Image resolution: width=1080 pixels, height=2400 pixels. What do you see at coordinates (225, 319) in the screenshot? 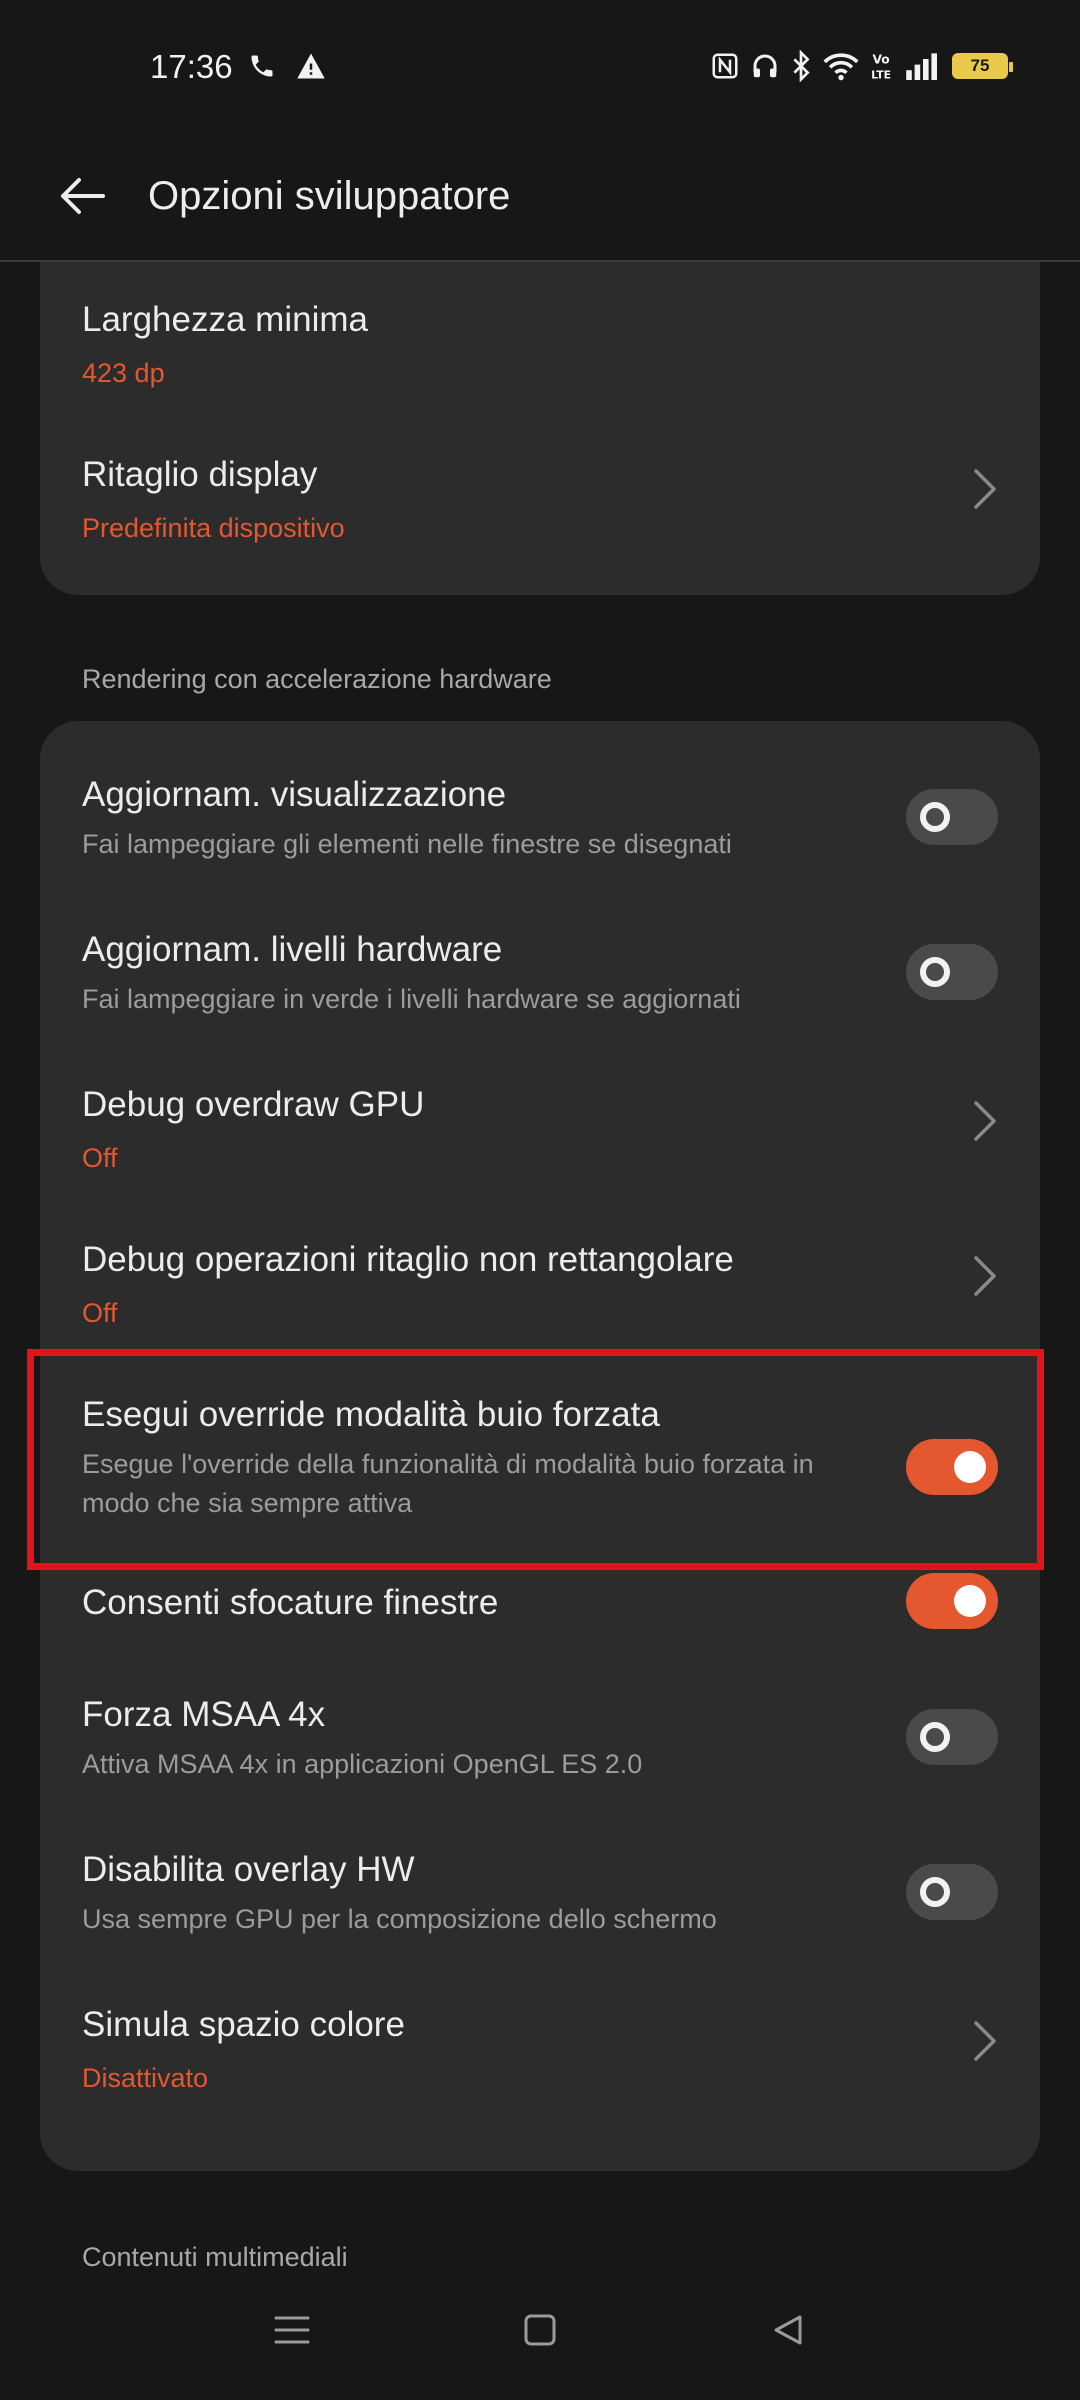
I see `setting-title: Larghezza minima` at bounding box center [225, 319].